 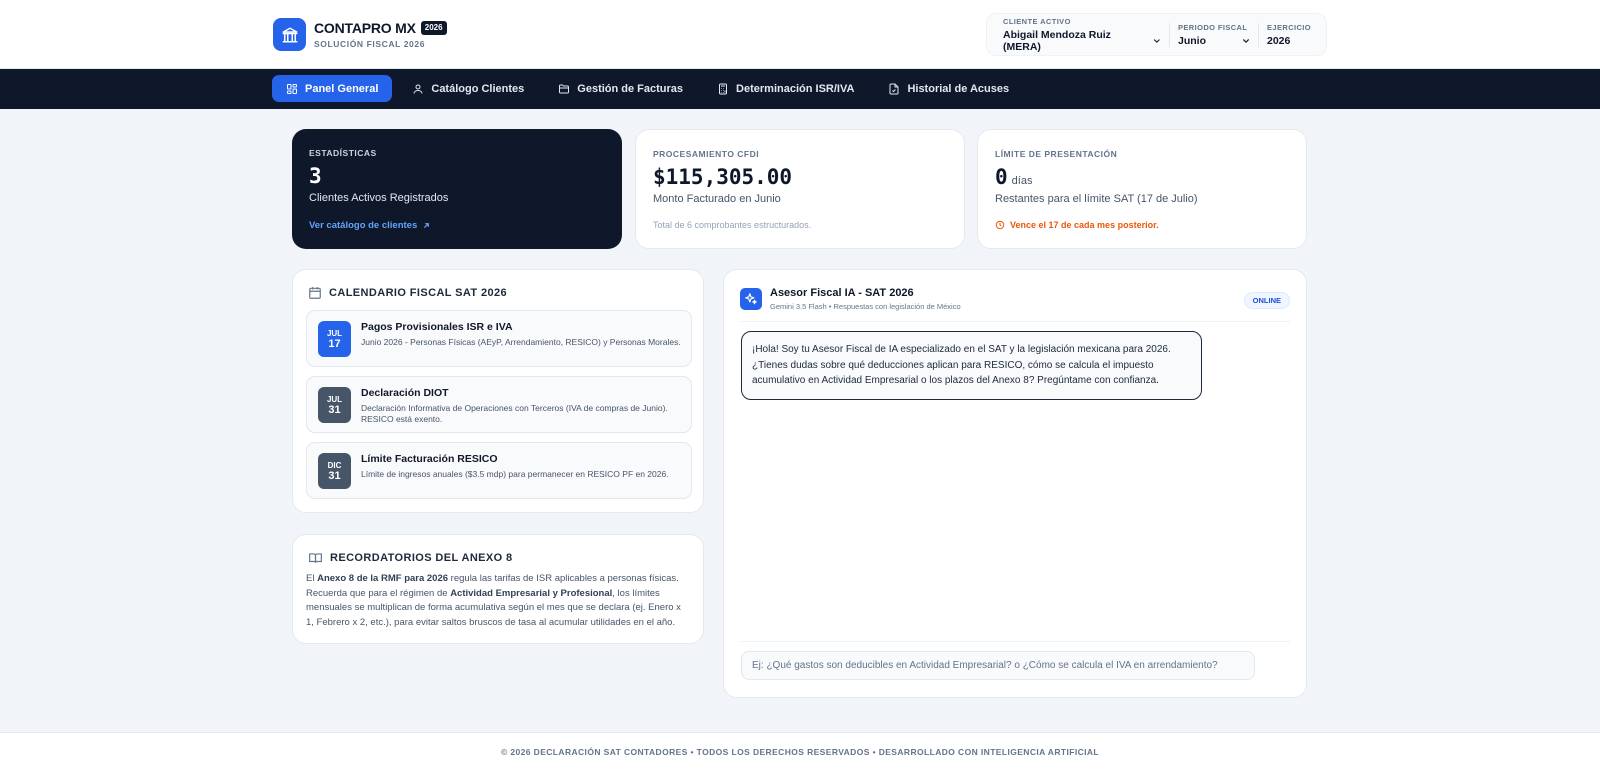 What do you see at coordinates (1279, 40) in the screenshot?
I see `year-selector-value: 2026` at bounding box center [1279, 40].